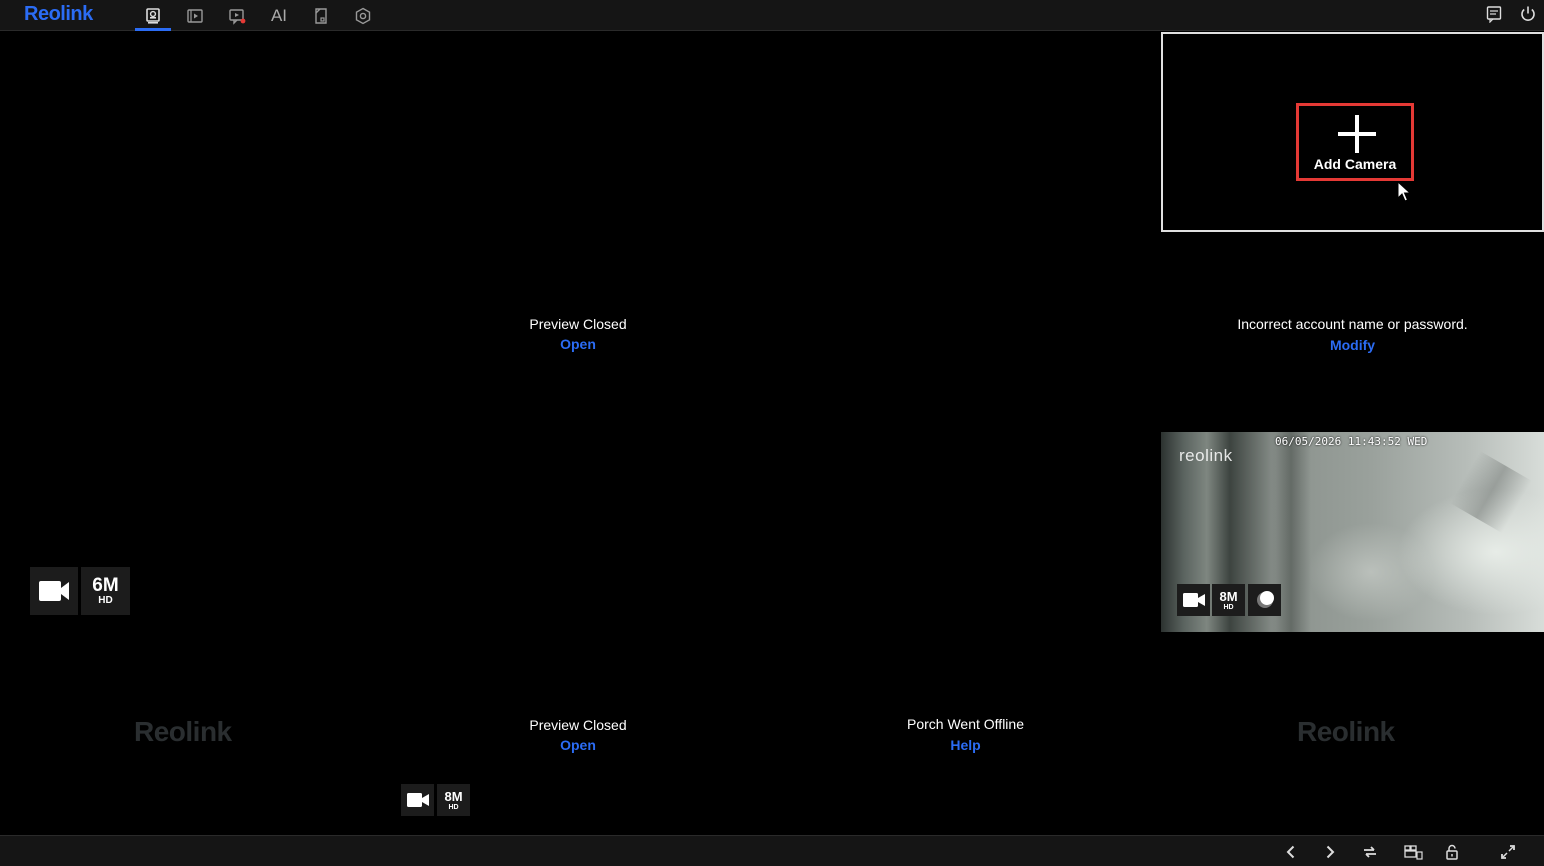  I want to click on add-camera-cell: Add Camera, so click(1352, 132).